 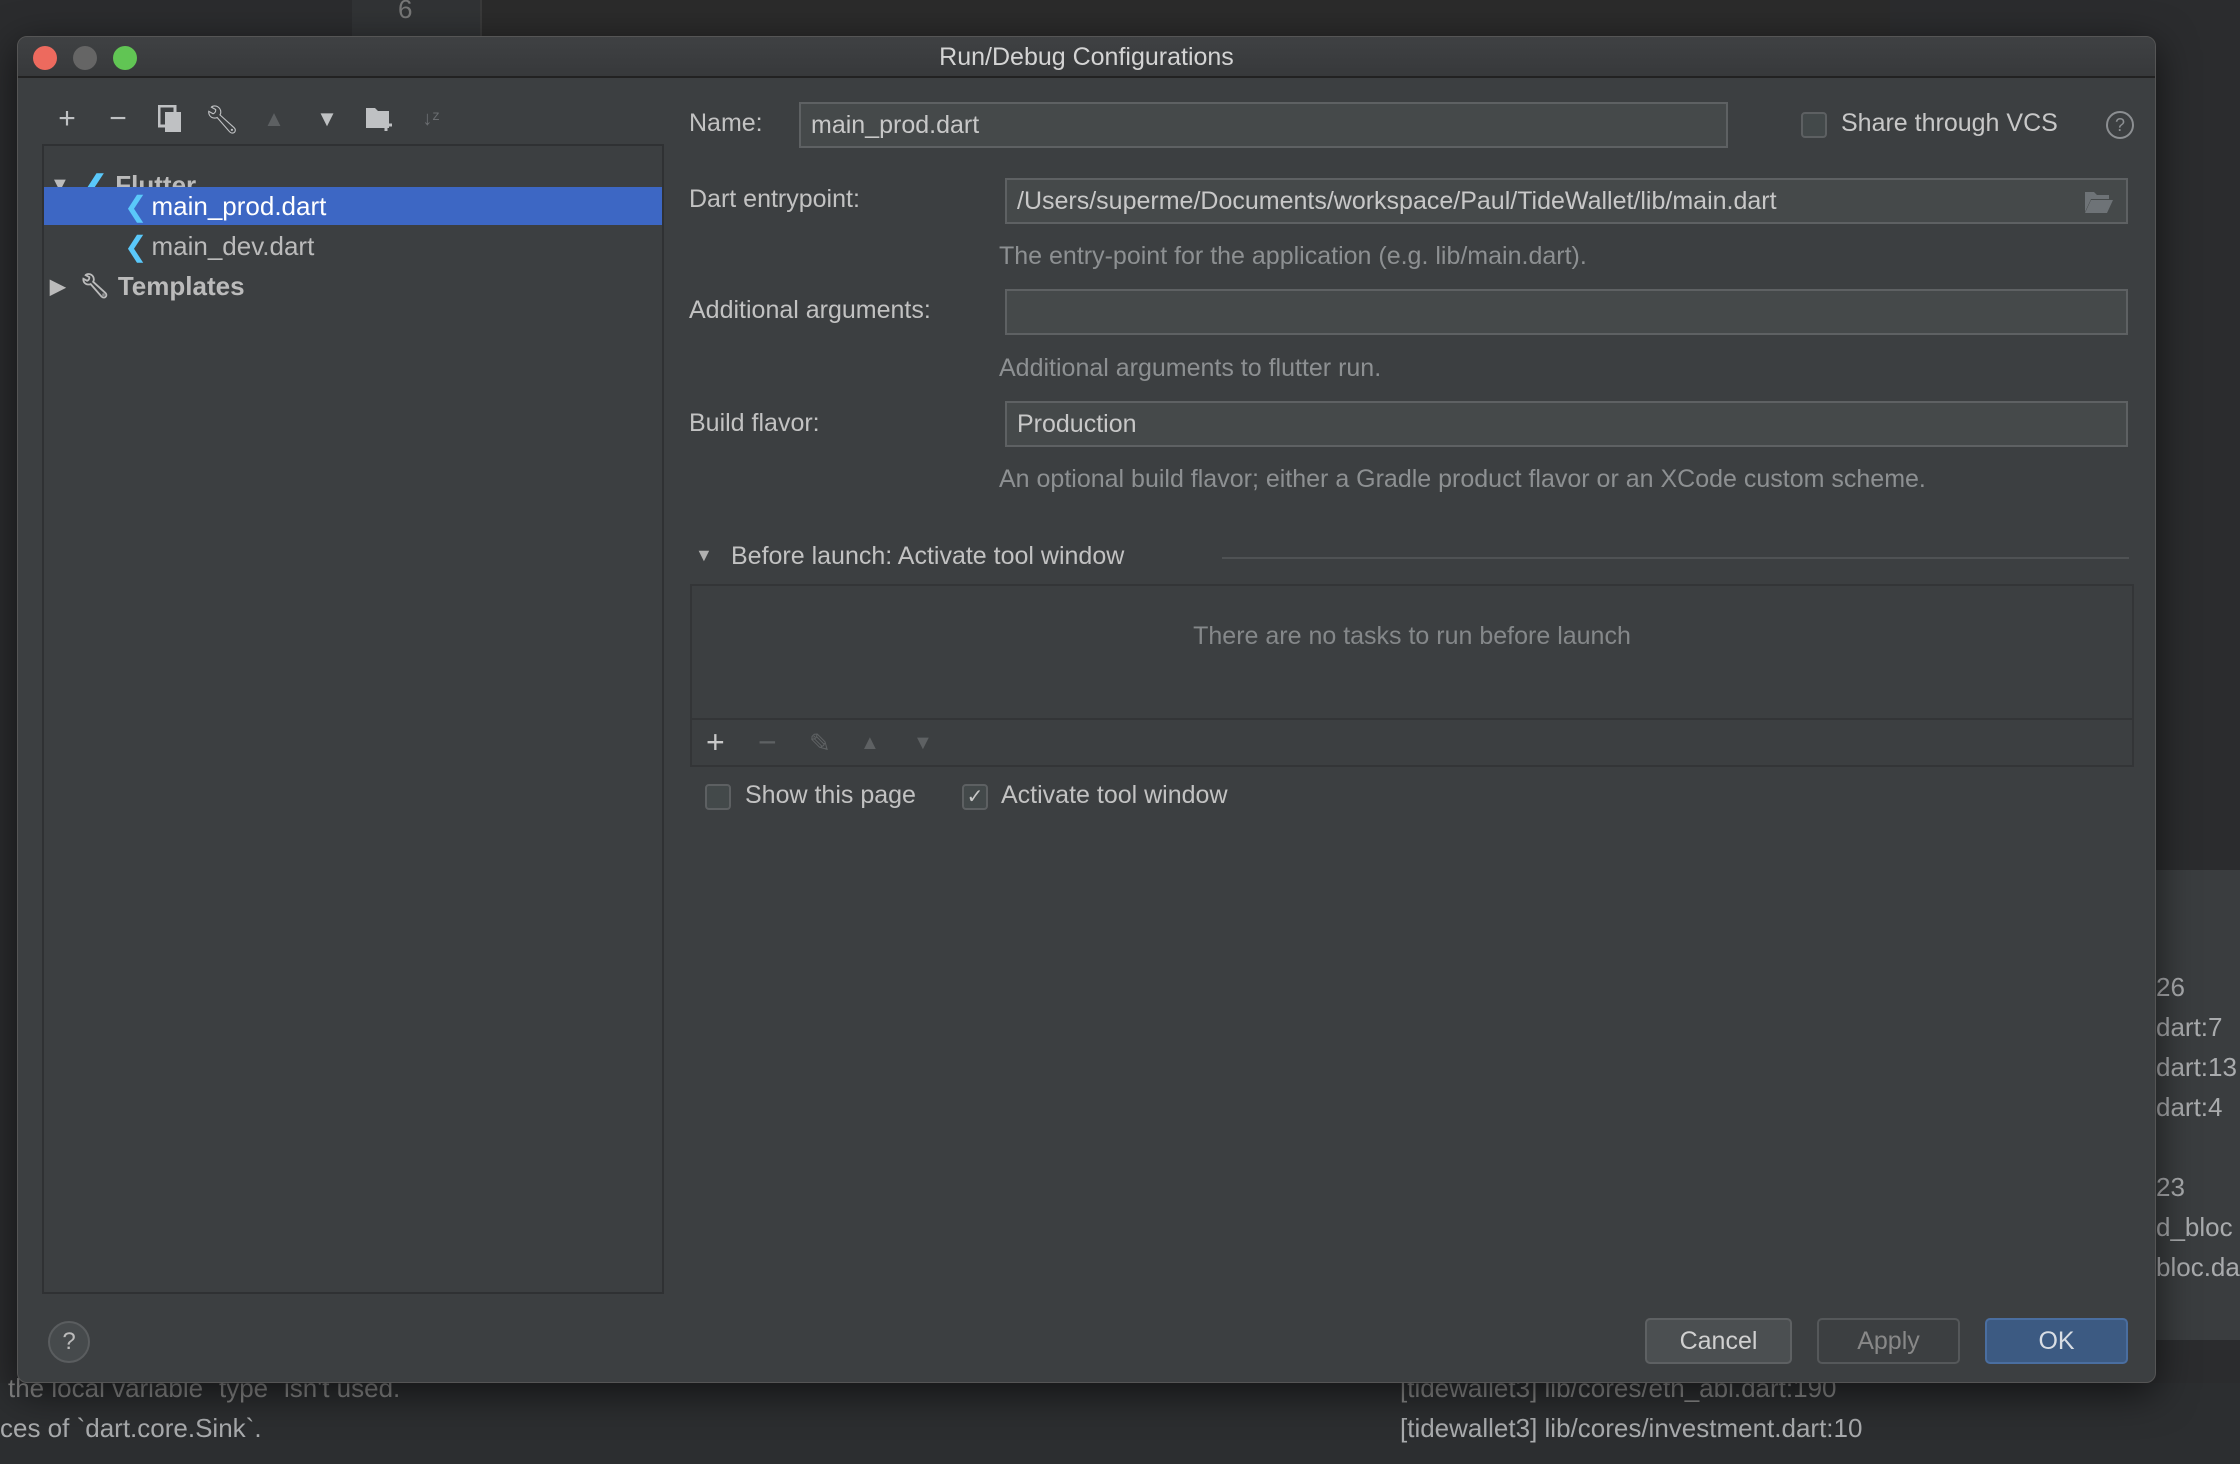 I want to click on activate-tool-window-checkbox: ✓, so click(x=975, y=797).